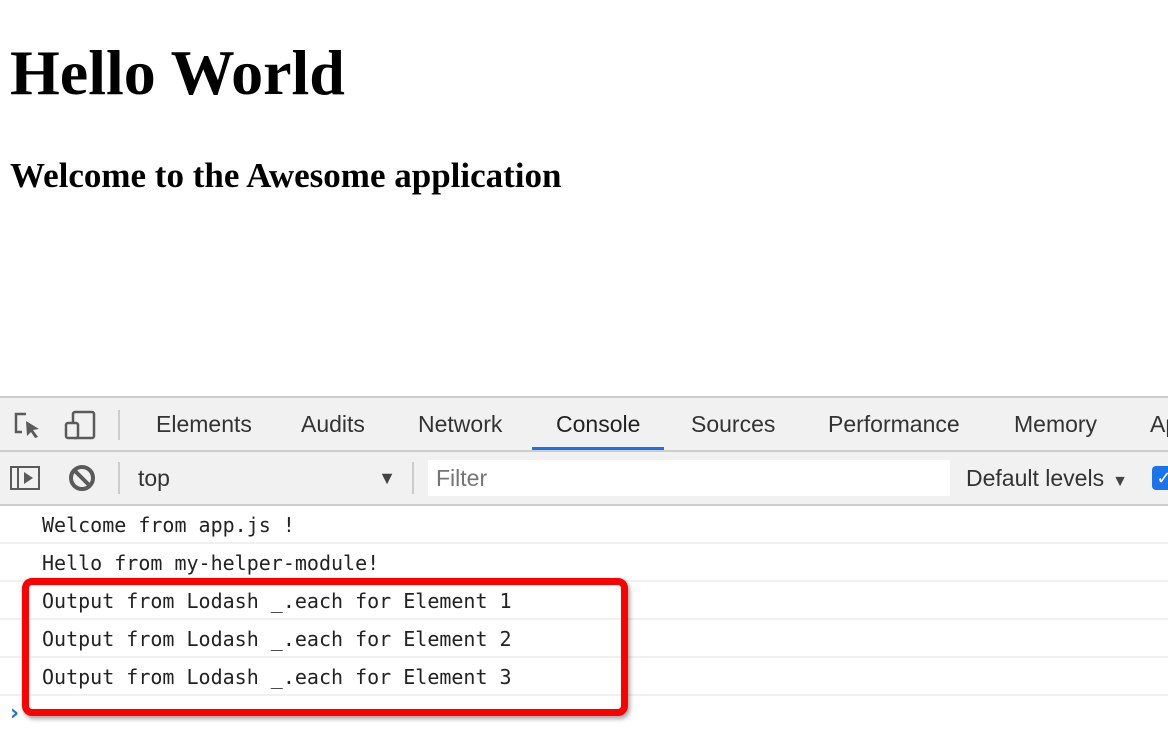  What do you see at coordinates (28, 425) in the screenshot?
I see `inspect-element-icon` at bounding box center [28, 425].